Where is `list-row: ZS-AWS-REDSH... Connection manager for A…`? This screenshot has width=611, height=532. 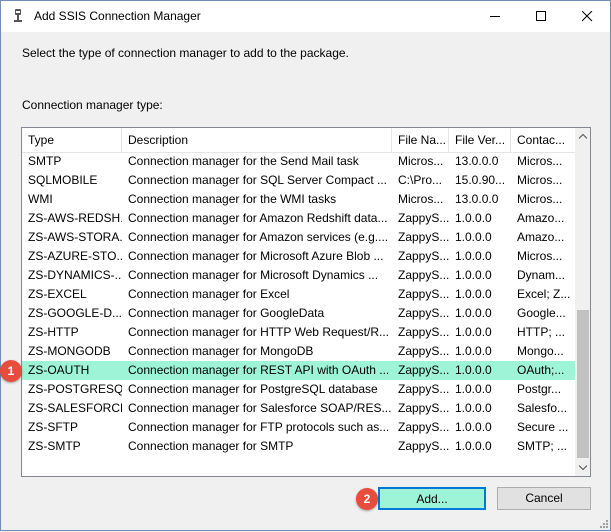
list-row: ZS-AWS-REDSH... Connection manager for A… is located at coordinates (298, 218).